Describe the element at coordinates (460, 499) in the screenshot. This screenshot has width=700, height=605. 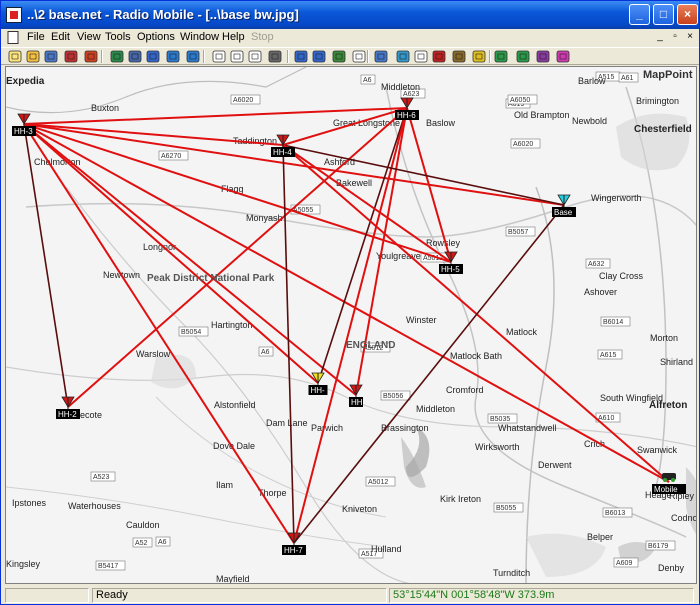
I see `town-label: Kirk Ireton` at that location.